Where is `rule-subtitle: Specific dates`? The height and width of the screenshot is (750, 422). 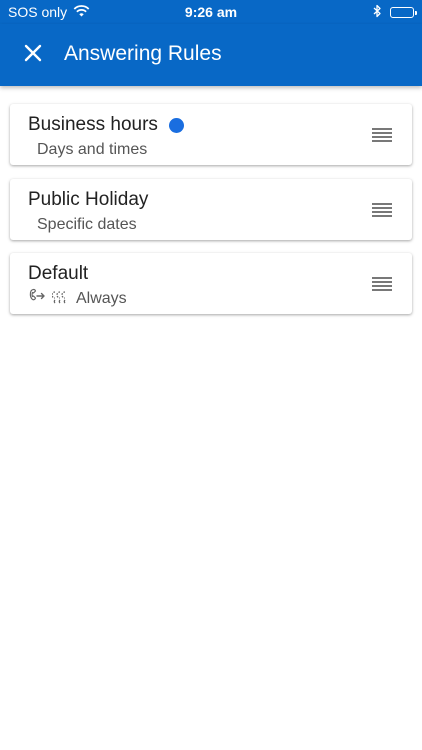
rule-subtitle: Specific dates is located at coordinates (87, 224).